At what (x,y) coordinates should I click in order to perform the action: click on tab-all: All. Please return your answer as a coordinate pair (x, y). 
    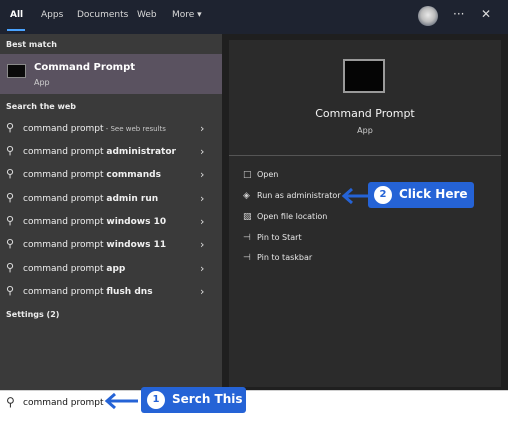
    Looking at the image, I should click on (16, 15).